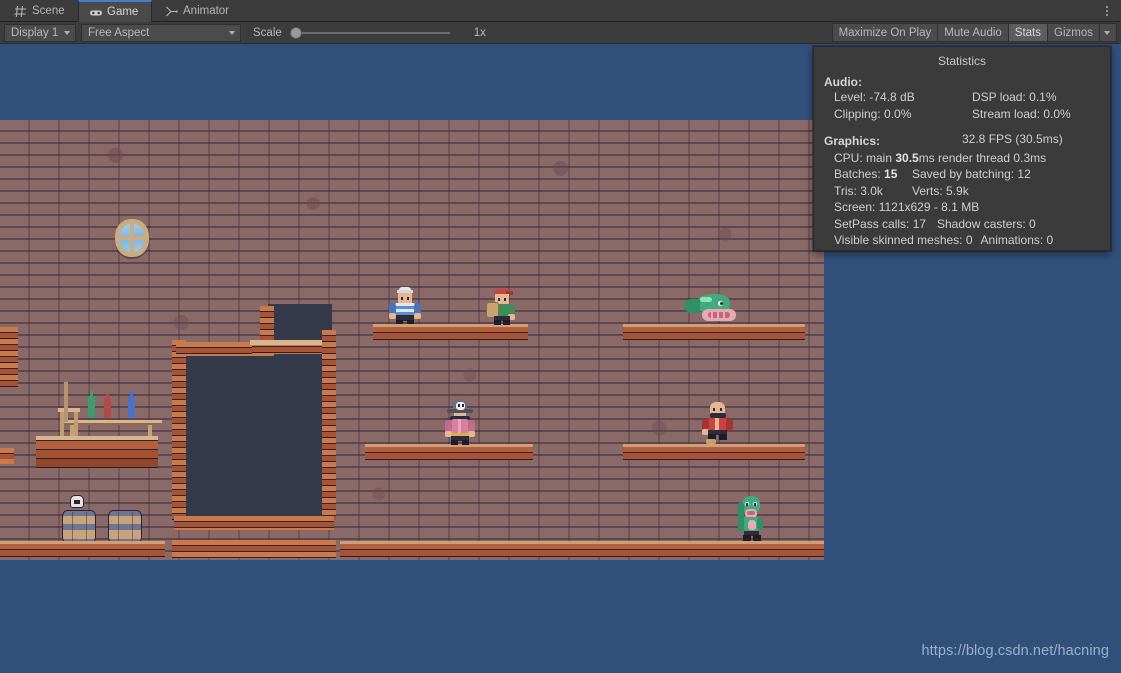 The width and height of the screenshot is (1121, 673). I want to click on verts-value: Verts: 5.9k, so click(940, 190).